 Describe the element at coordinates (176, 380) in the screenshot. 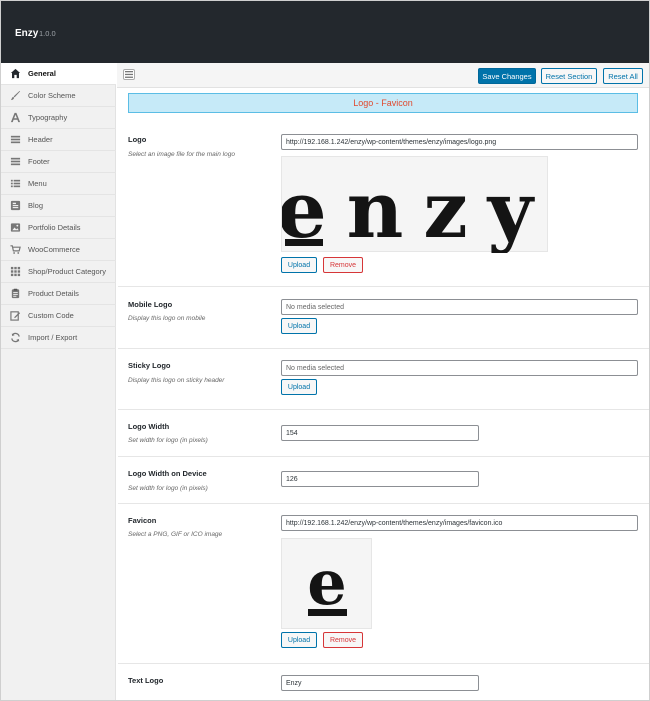

I see `sticky-logo-description: Display this logo on sticky header` at that location.